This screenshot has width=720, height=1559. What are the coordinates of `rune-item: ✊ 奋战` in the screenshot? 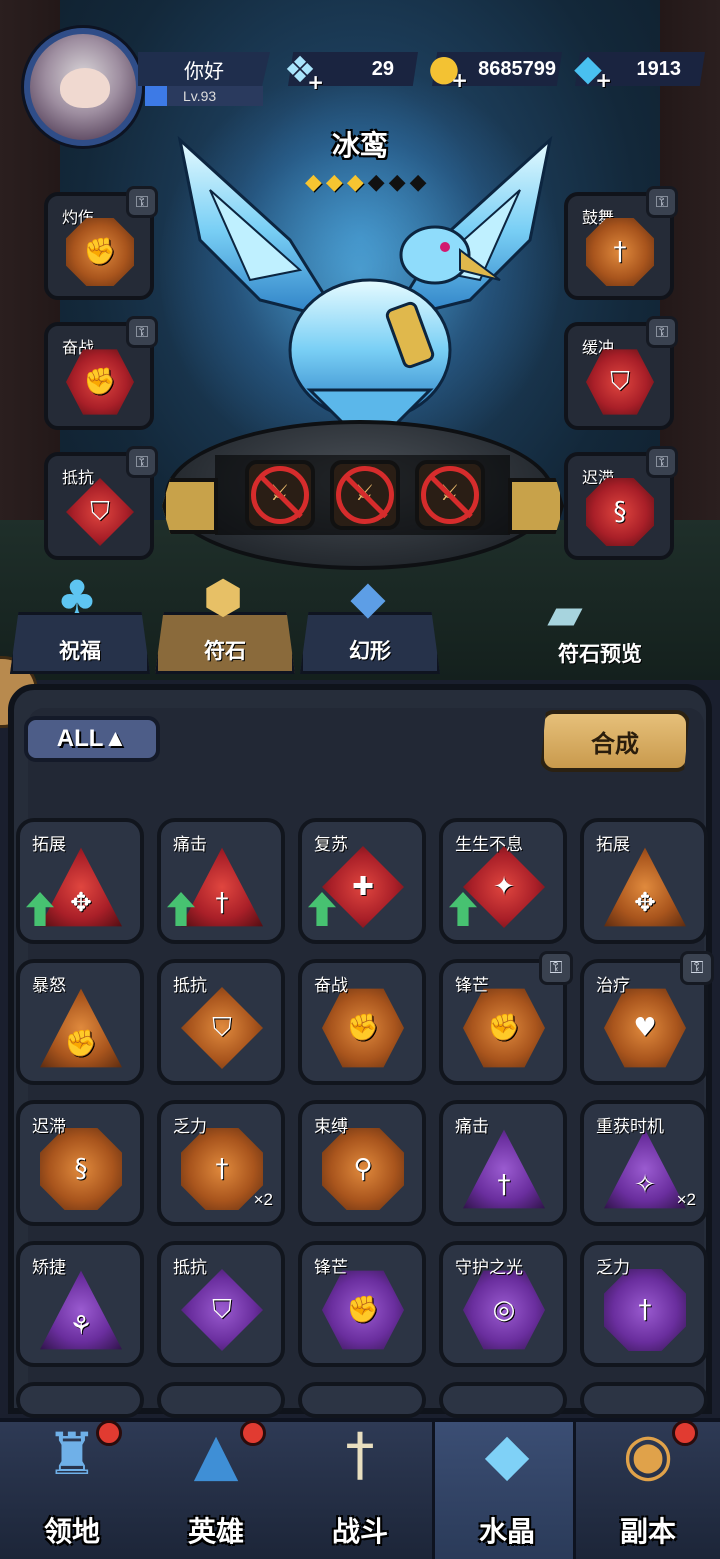 It's located at (362, 1022).